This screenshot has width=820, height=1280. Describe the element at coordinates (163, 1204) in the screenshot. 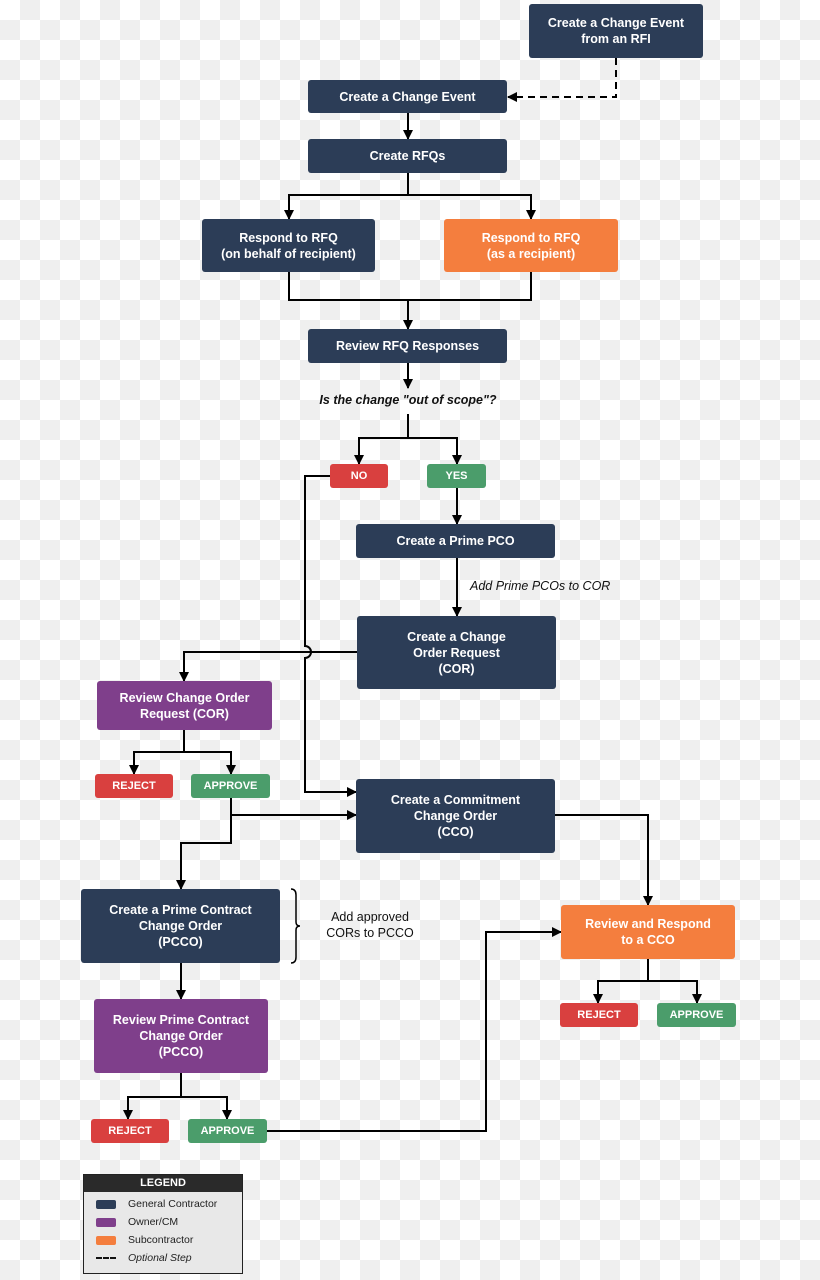

I see `legend-item: General Contractor` at that location.